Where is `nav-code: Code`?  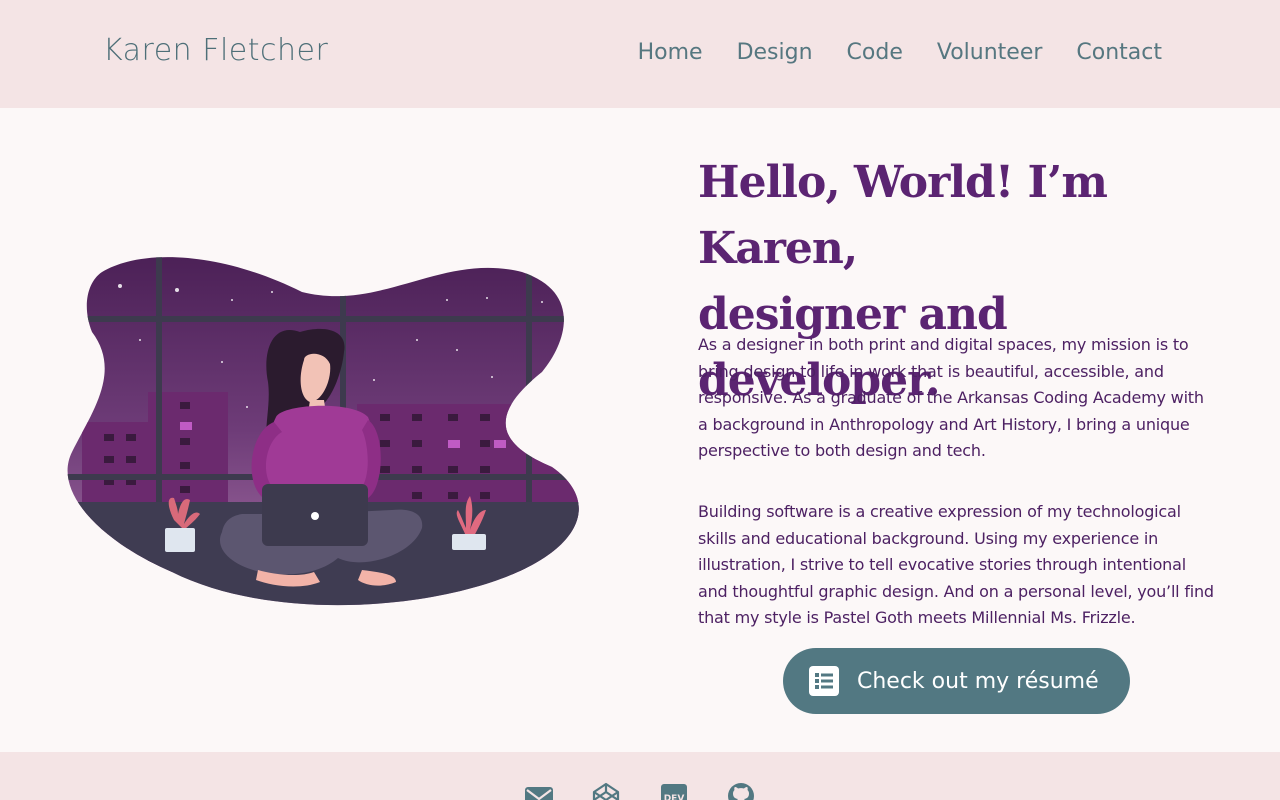
nav-code: Code is located at coordinates (875, 52).